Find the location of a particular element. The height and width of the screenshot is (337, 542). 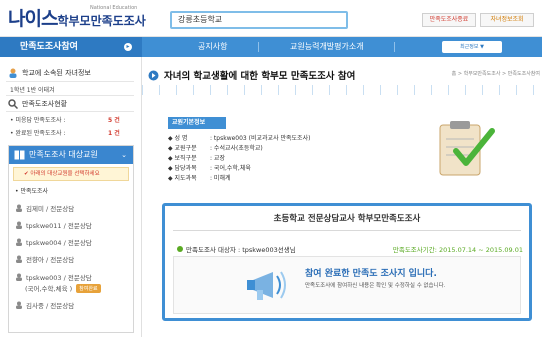

clipboard-check-icon is located at coordinates (467, 148).